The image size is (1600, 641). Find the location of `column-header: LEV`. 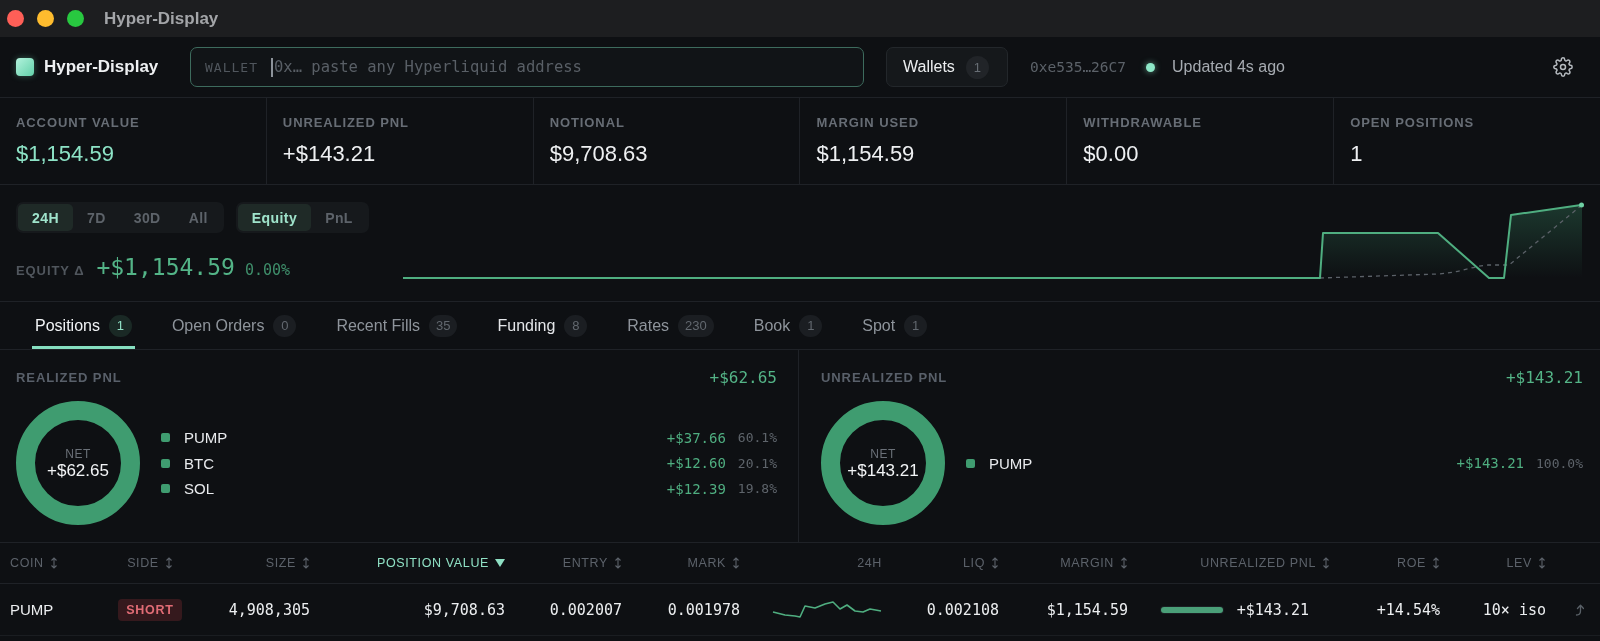

column-header: LEV is located at coordinates (1493, 563).